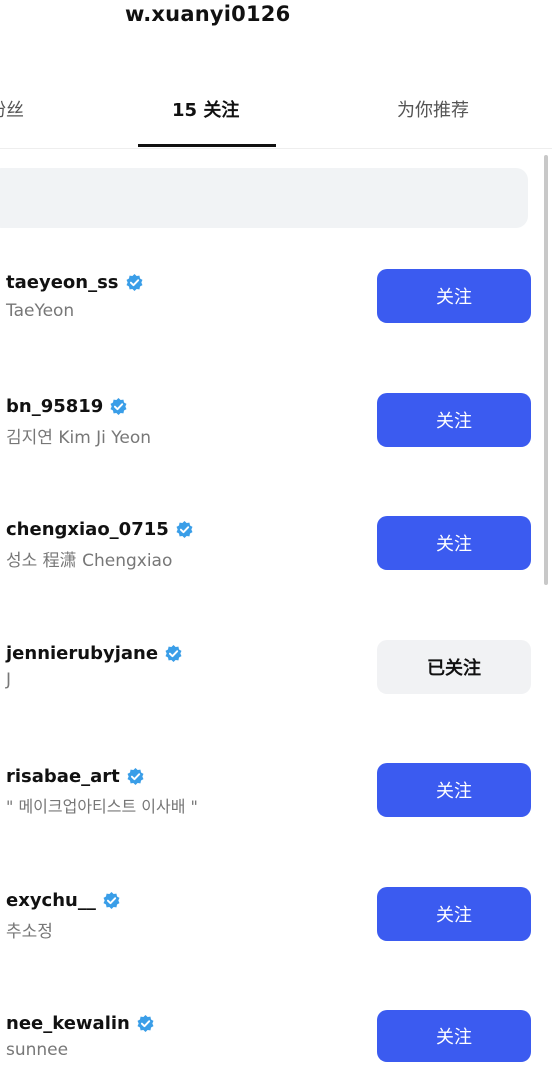 The width and height of the screenshot is (552, 1077). What do you see at coordinates (208, 14) in the screenshot?
I see `page-title: w.xuanyi0126` at bounding box center [208, 14].